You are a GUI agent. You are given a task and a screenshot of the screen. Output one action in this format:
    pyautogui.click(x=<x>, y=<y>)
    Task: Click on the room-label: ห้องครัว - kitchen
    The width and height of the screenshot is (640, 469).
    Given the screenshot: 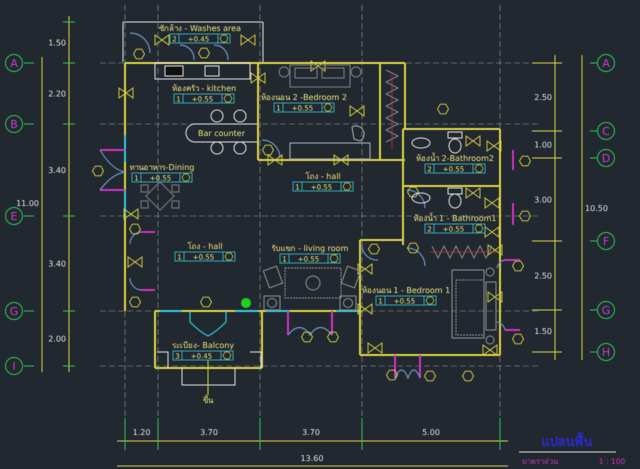 What is the action you would take?
    pyautogui.click(x=204, y=88)
    